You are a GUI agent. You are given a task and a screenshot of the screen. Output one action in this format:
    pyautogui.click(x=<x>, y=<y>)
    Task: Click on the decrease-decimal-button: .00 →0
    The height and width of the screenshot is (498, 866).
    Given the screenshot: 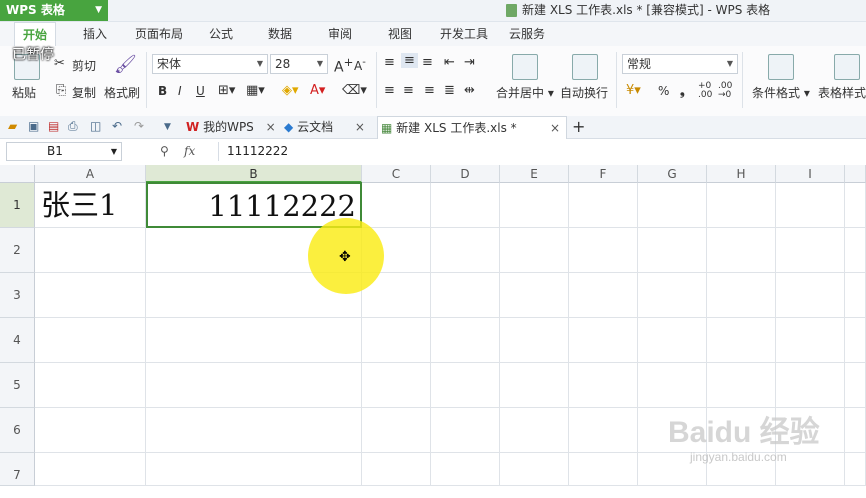 What is the action you would take?
    pyautogui.click(x=725, y=91)
    